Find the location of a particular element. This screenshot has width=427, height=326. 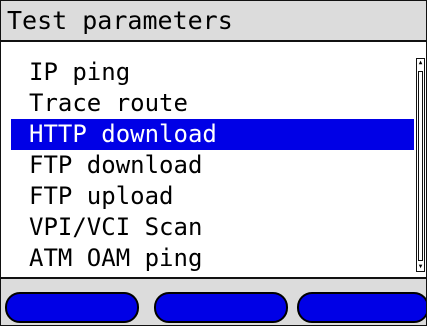

softkey-2-button is located at coordinates (221, 307).